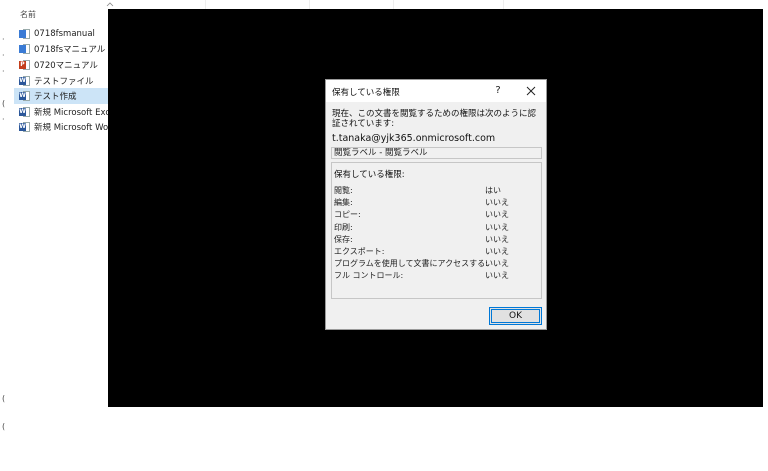  I want to click on permissions-heading: 保有している権限:, so click(369, 175).